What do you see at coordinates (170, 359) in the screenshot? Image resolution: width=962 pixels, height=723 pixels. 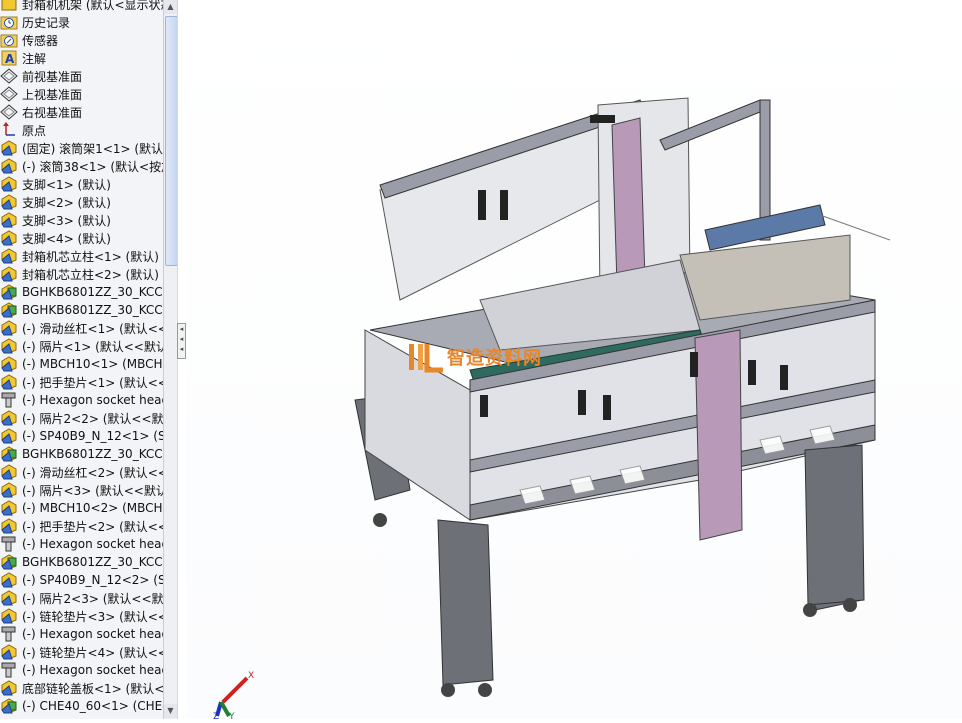 I see `tree-scrollbar: ▲ ▼` at bounding box center [170, 359].